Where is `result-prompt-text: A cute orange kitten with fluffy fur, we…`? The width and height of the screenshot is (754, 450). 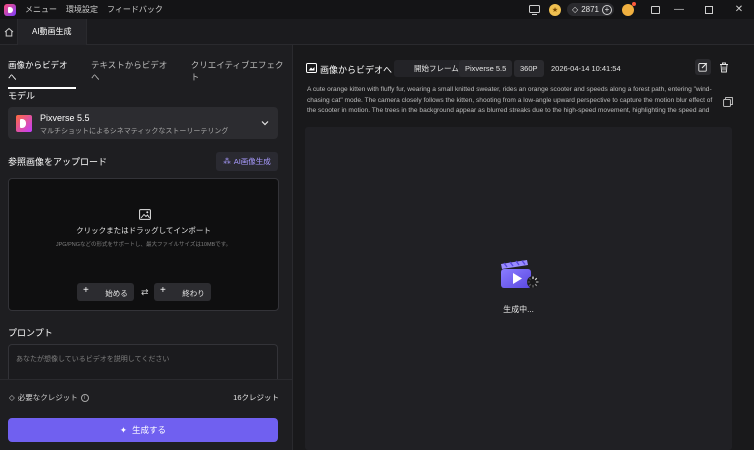
result-prompt-text: A cute orange kitten with fluffy fur, we… is located at coordinates (510, 100).